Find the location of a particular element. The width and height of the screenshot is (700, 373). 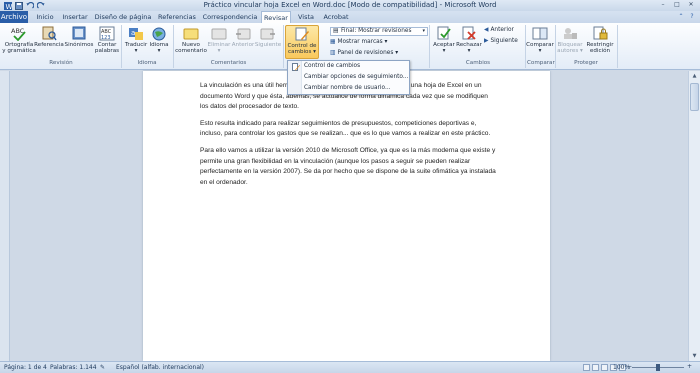

next-change-icon: ▶ is located at coordinates (486, 41).